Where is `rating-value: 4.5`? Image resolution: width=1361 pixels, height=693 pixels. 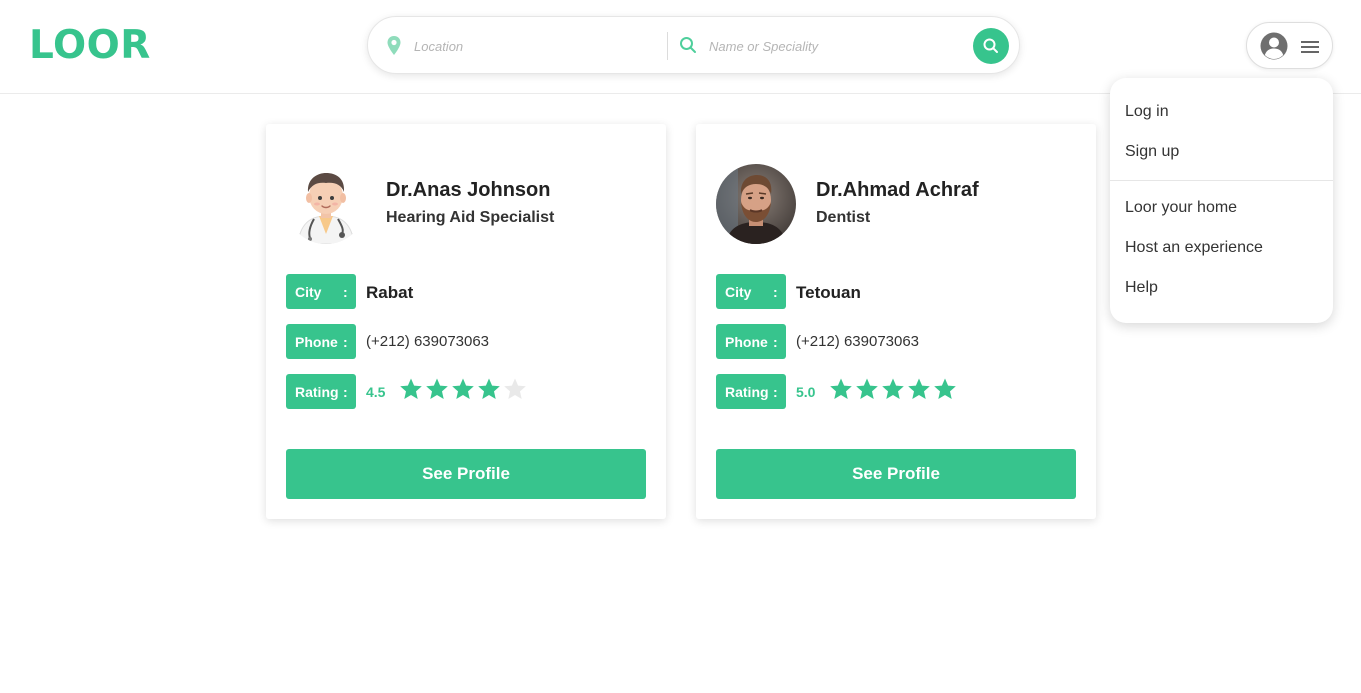 rating-value: 4.5 is located at coordinates (376, 392).